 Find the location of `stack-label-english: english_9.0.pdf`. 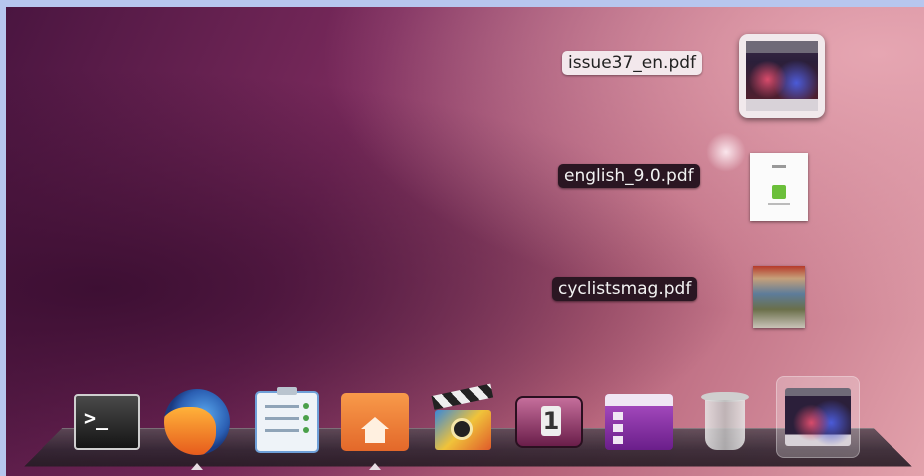

stack-label-english: english_9.0.pdf is located at coordinates (629, 176).